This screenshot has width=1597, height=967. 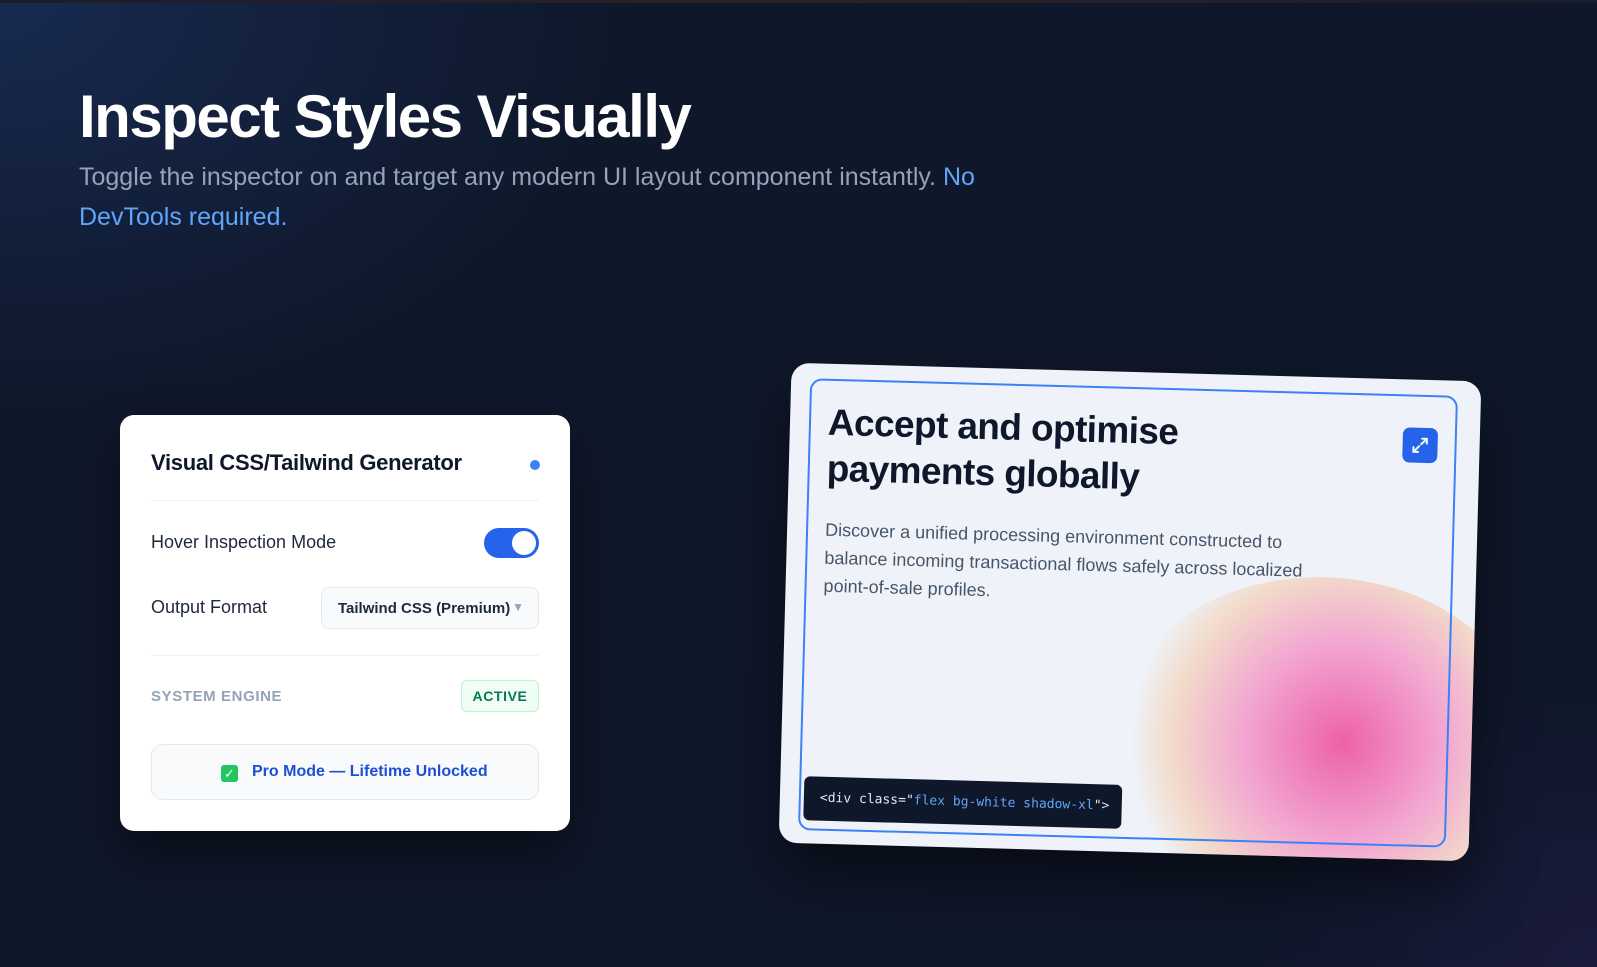 I want to click on status-dot-icon, so click(x=535, y=465).